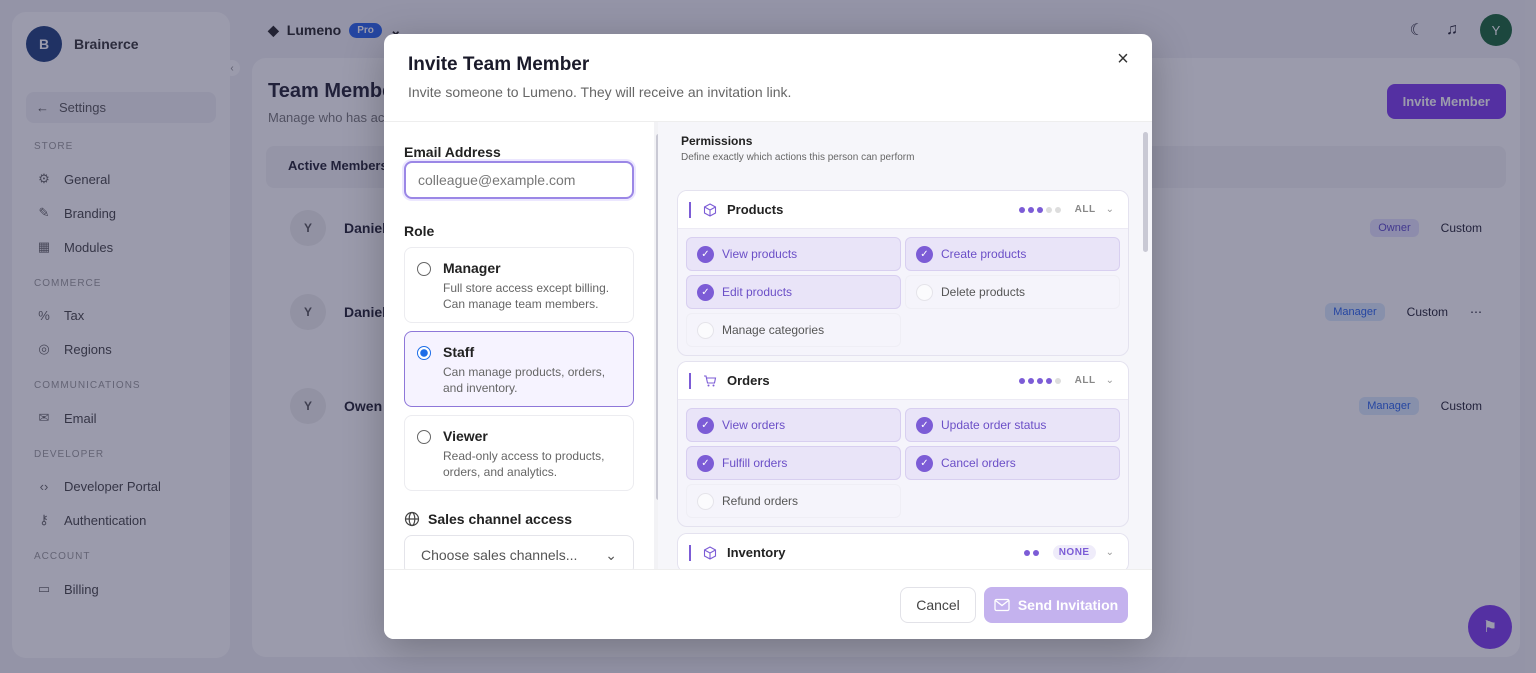  I want to click on group-header: Orders ALL ⌄, so click(903, 381).